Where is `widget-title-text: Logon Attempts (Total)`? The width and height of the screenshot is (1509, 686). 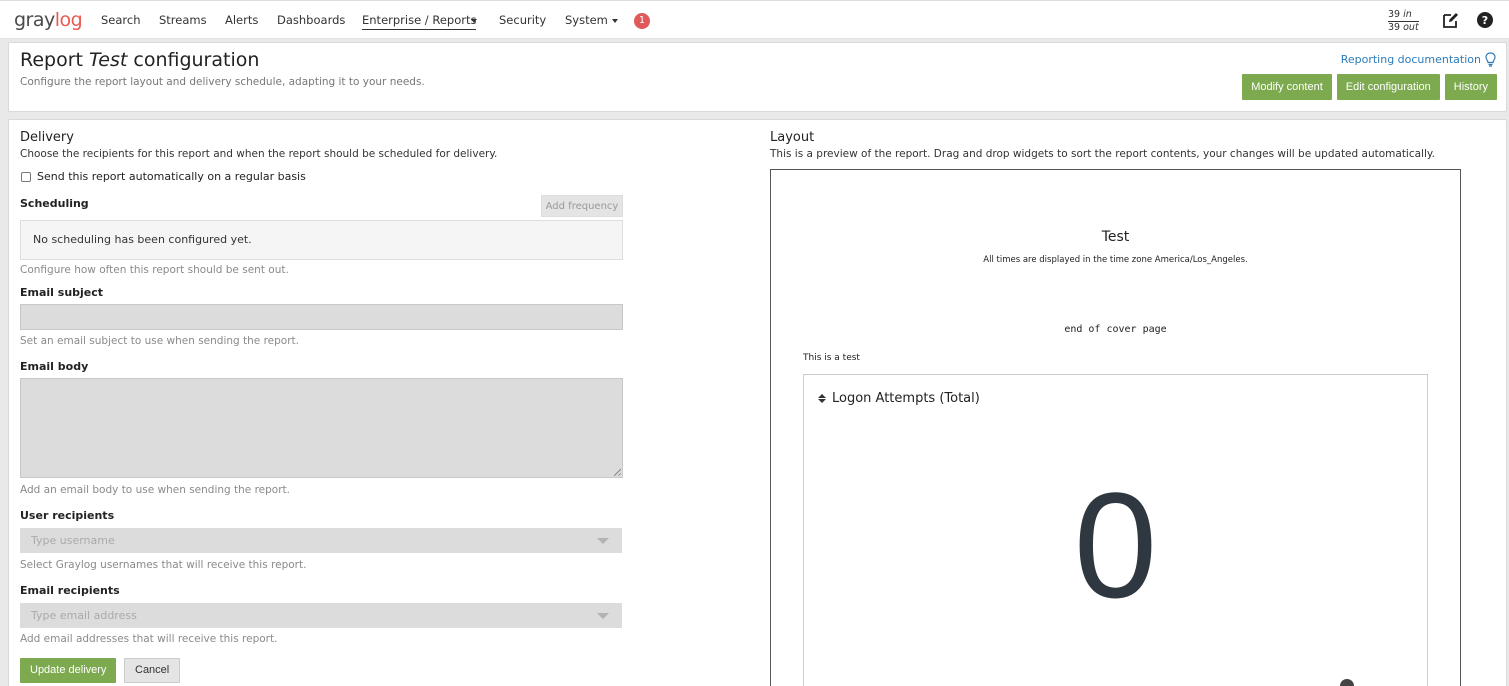
widget-title-text: Logon Attempts (Total) is located at coordinates (906, 398).